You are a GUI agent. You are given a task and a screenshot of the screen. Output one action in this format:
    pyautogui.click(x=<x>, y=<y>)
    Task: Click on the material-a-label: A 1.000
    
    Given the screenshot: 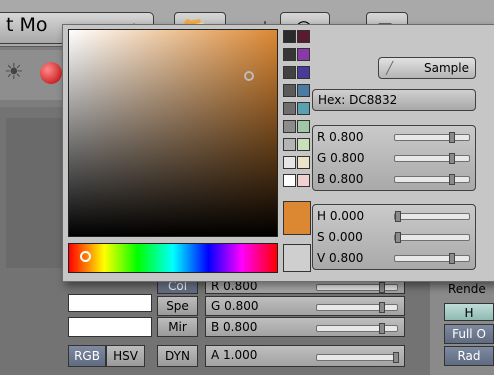 What is the action you would take?
    pyautogui.click(x=234, y=355)
    